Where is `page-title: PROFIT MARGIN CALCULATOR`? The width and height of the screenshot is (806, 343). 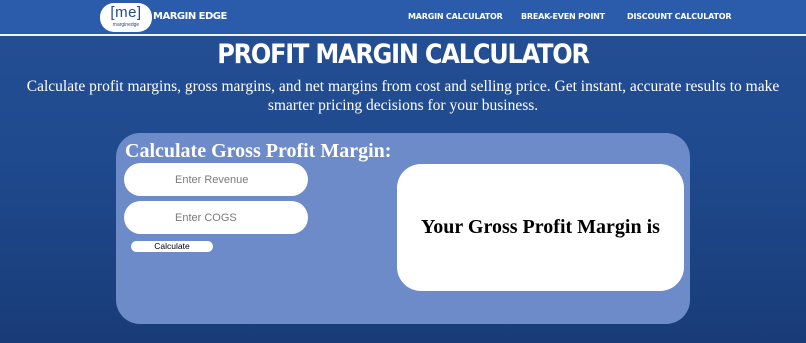
page-title: PROFIT MARGIN CALCULATOR is located at coordinates (403, 54).